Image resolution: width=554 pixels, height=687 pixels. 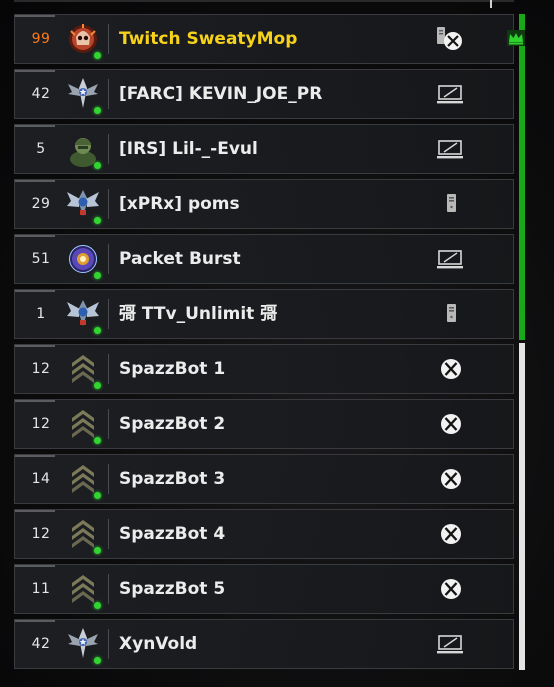 What do you see at coordinates (264, 534) in the screenshot?
I see `player-row: 12 SpazzBot 4` at bounding box center [264, 534].